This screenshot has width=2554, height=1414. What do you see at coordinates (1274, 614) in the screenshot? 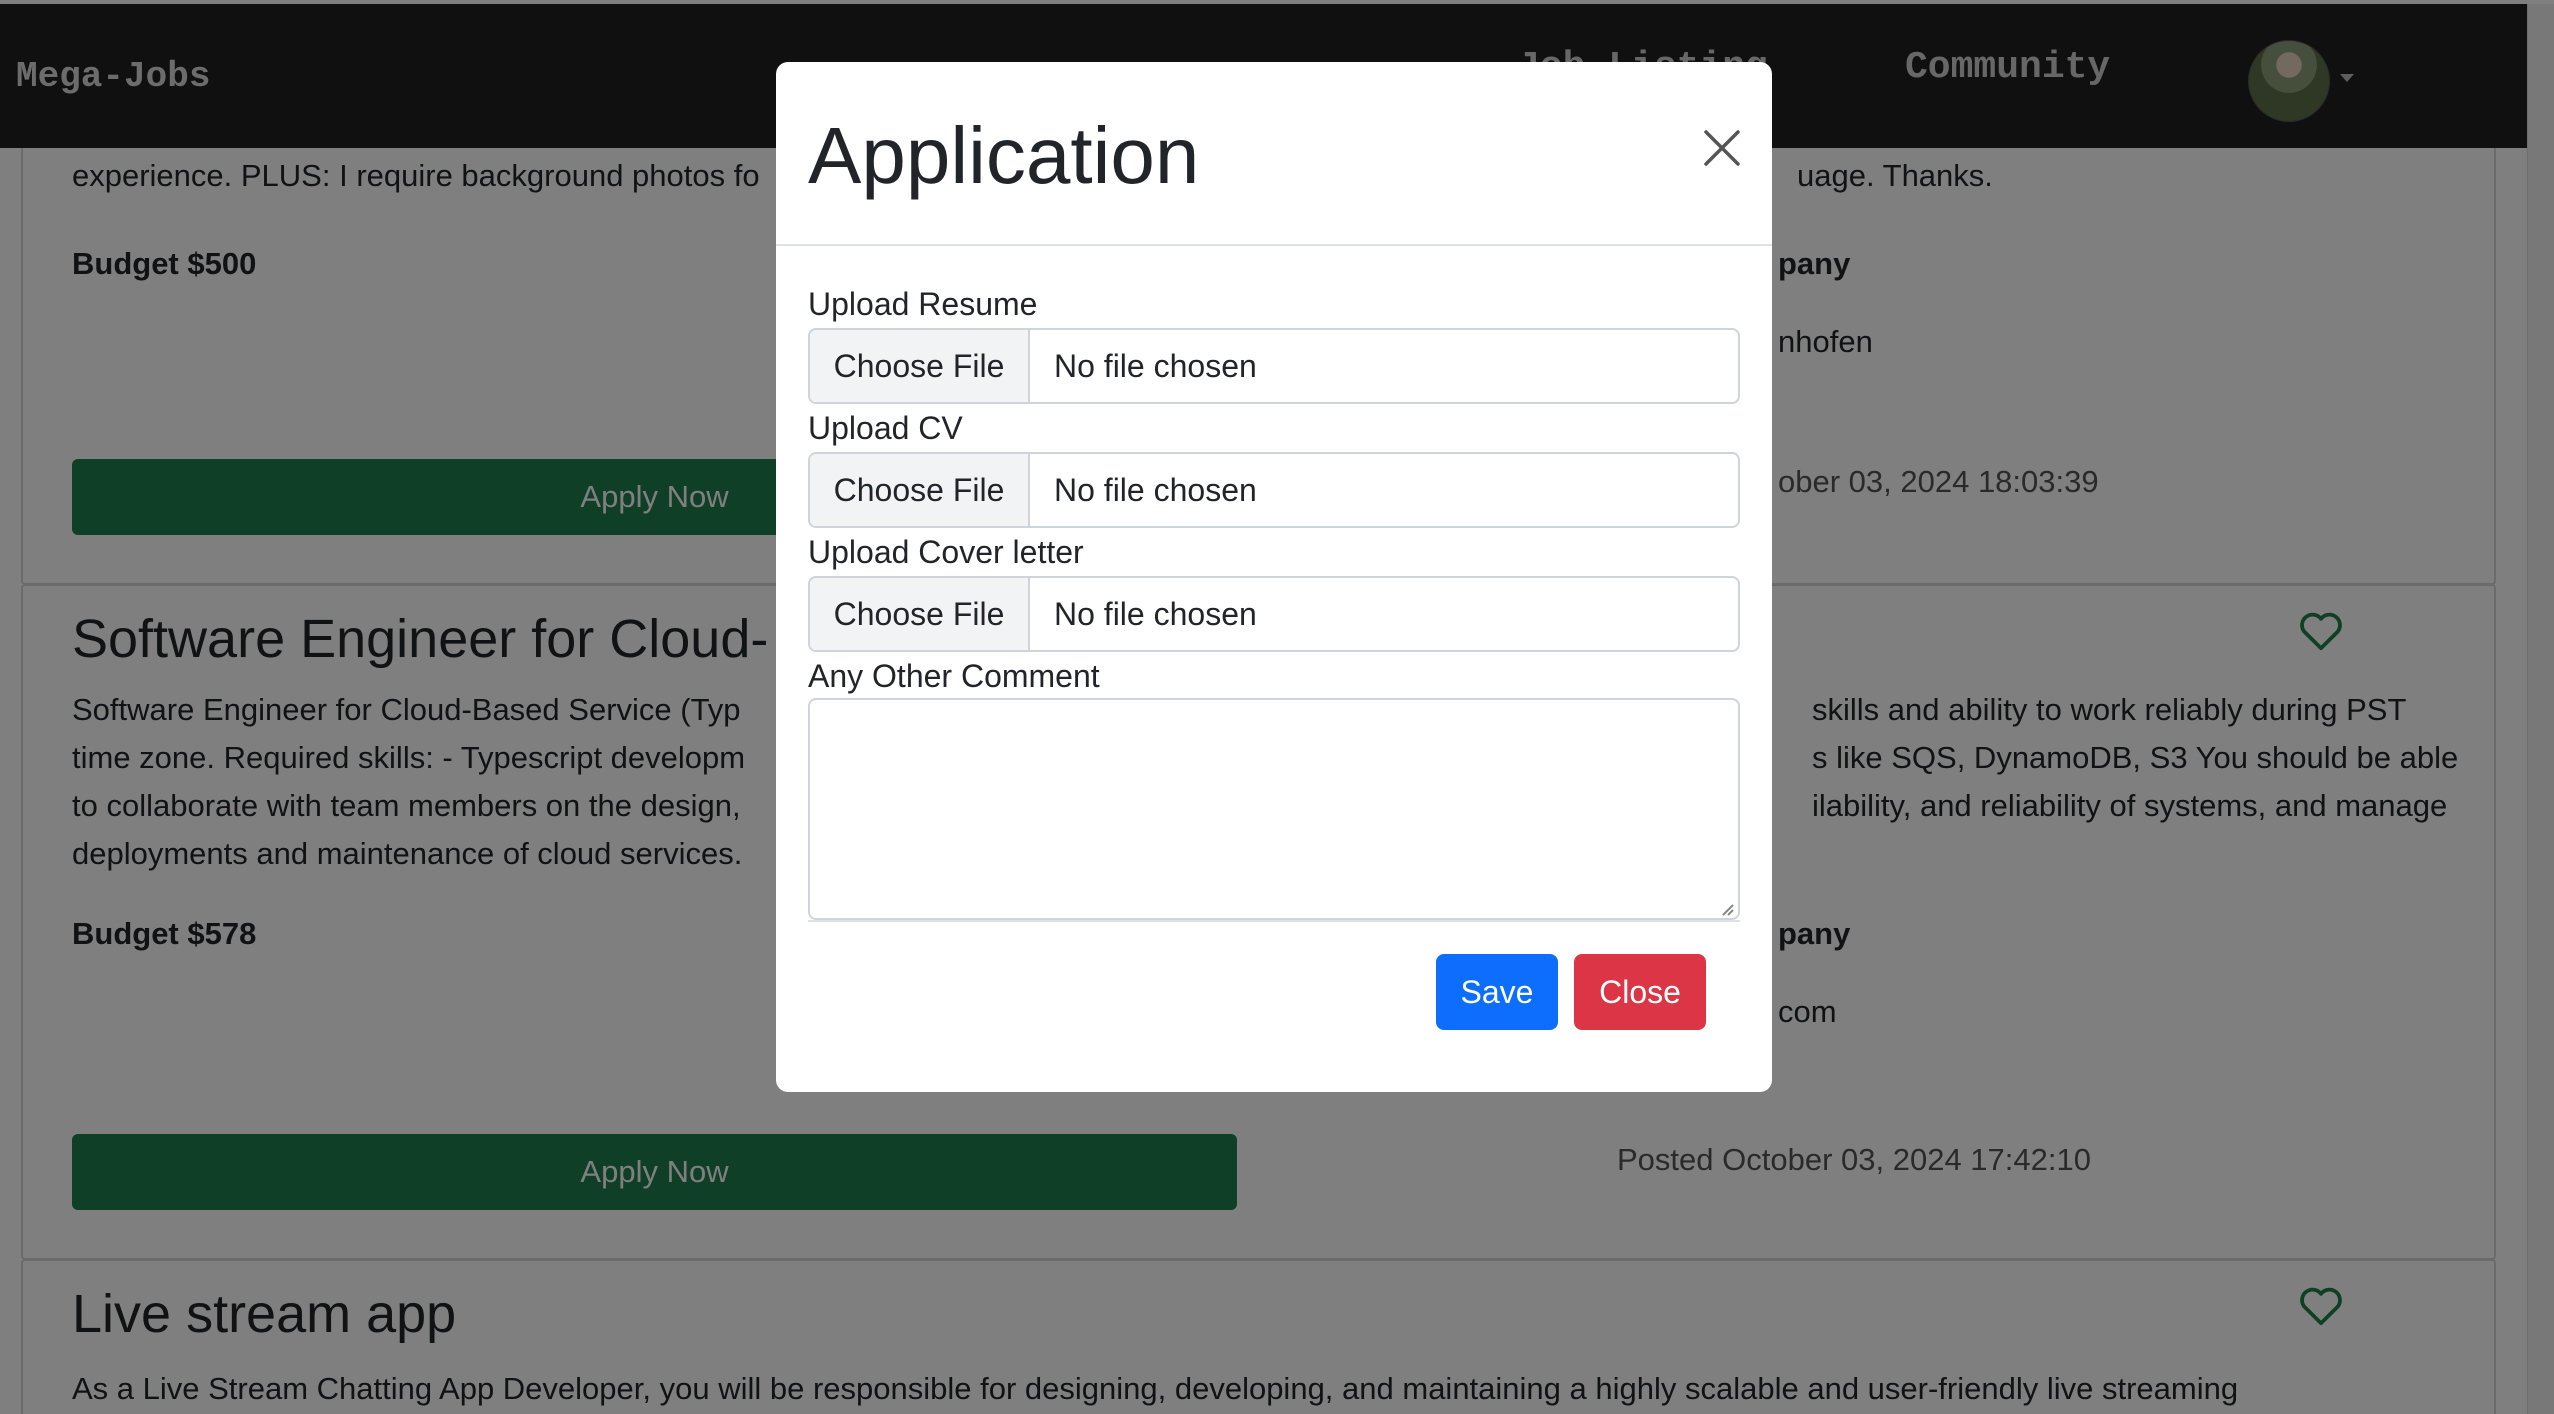
I see `upload-cover-letter-input: Choose File No file chosen` at bounding box center [1274, 614].